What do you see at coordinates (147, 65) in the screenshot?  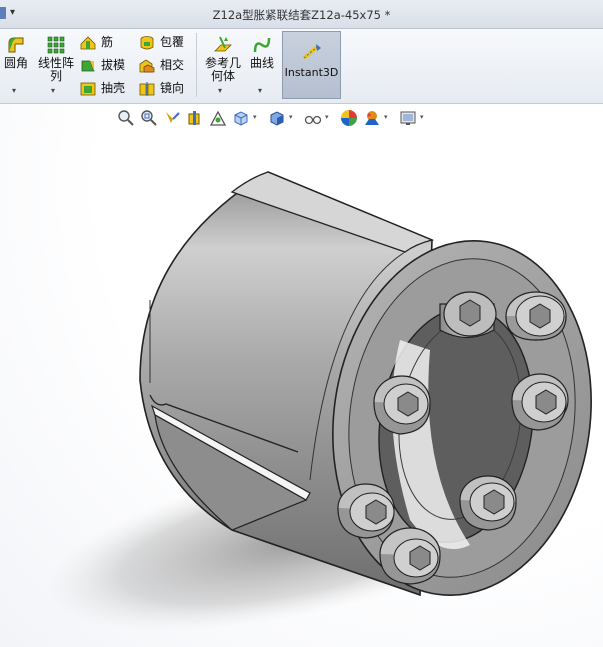 I see `intersect-icon` at bounding box center [147, 65].